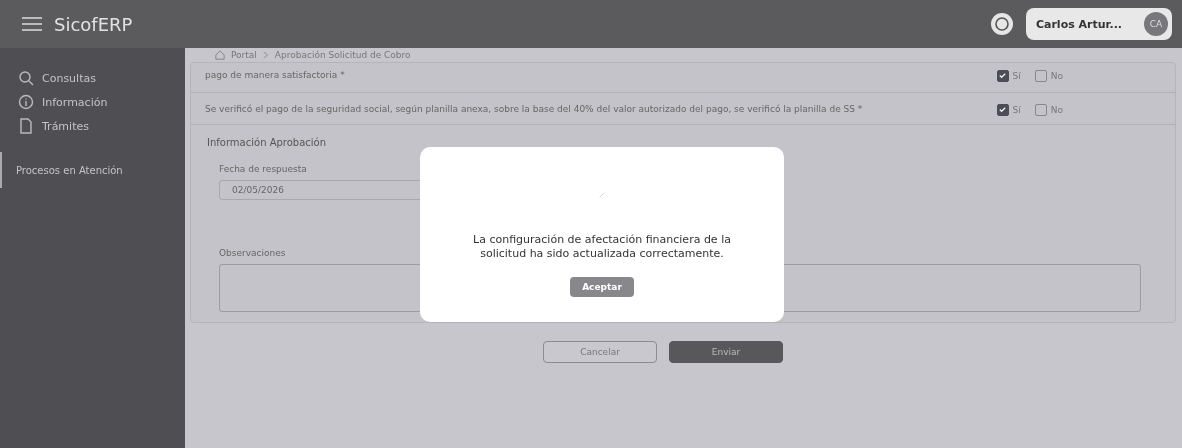  What do you see at coordinates (26, 78) in the screenshot?
I see `search-icon` at bounding box center [26, 78].